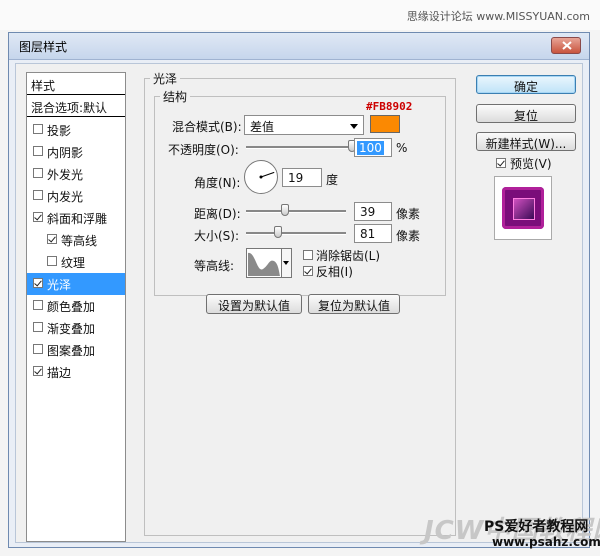  Describe the element at coordinates (71, 329) in the screenshot. I see `style-item-label: 渐变叠加` at that location.